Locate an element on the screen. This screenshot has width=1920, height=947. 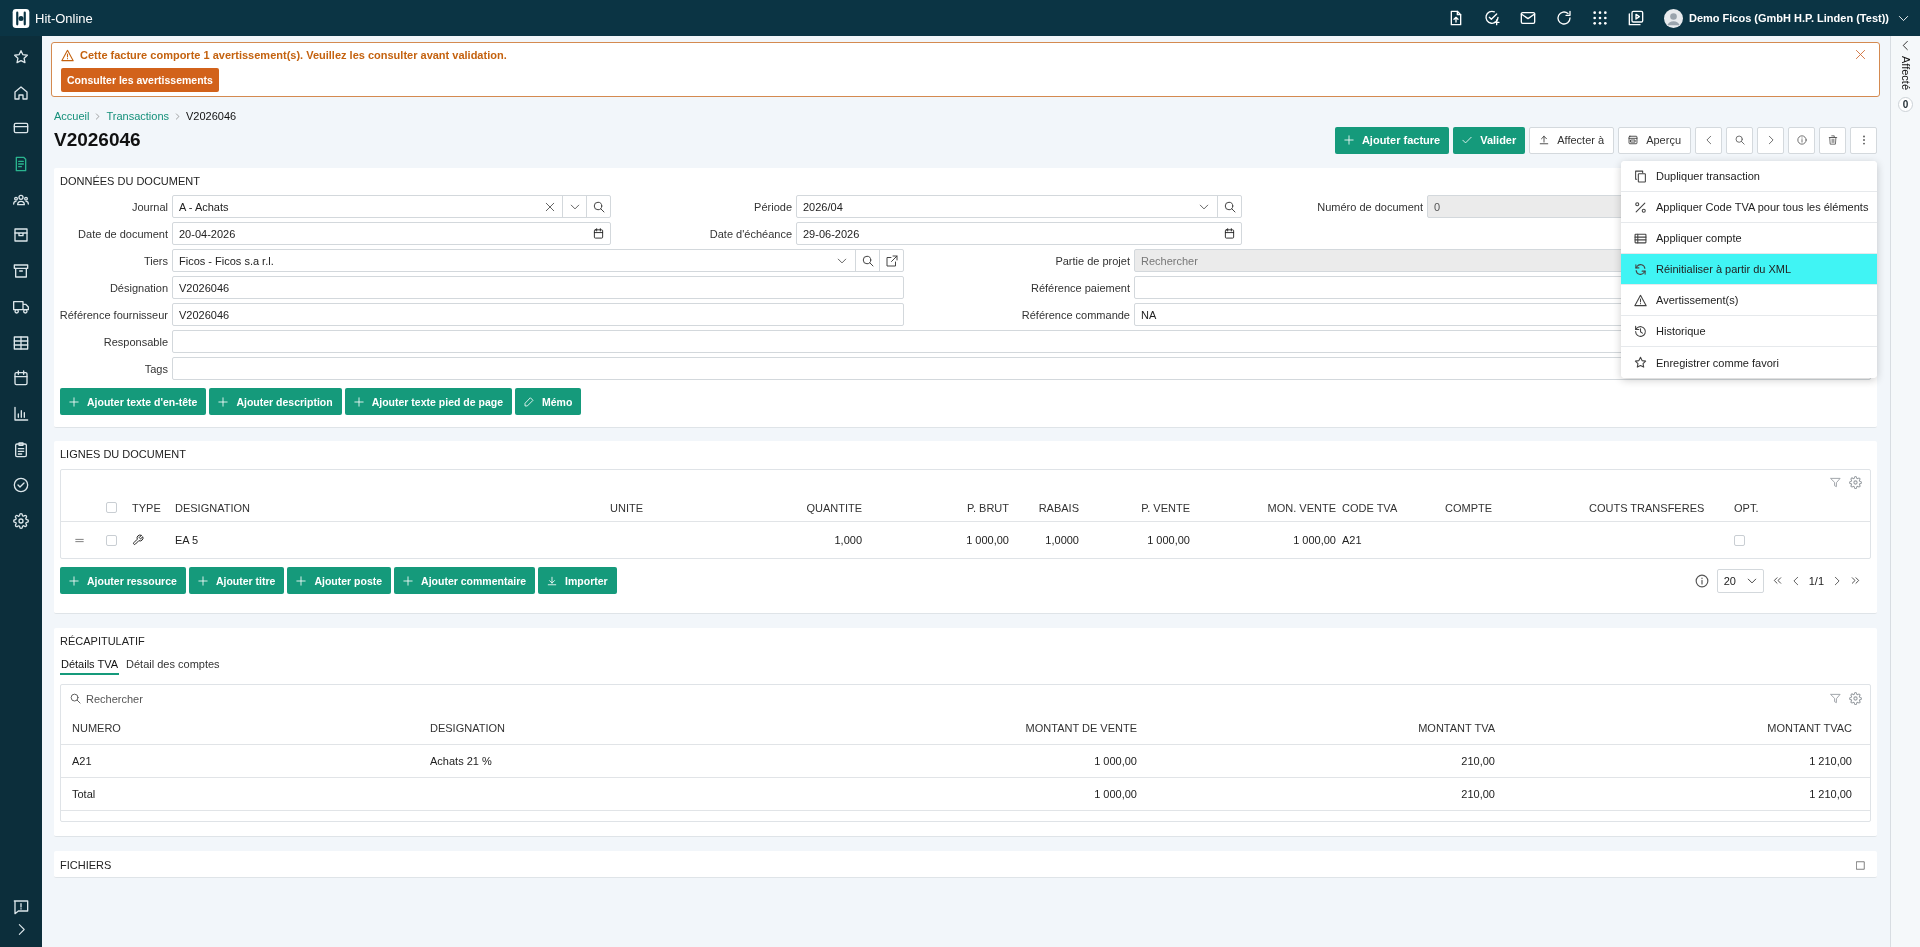
table-cell-text: 1 210,00 is located at coordinates (1830, 761).